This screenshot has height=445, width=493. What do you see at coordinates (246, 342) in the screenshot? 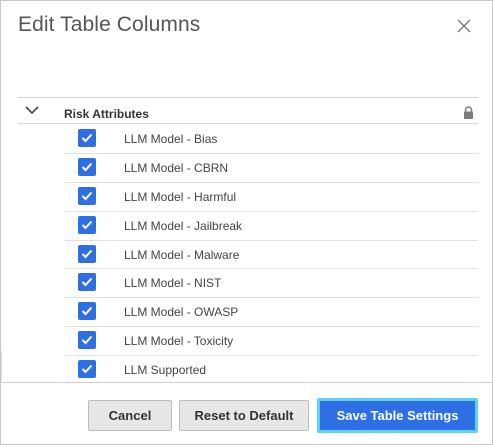
I see `column-row: LLM Model - Toxicity` at bounding box center [246, 342].